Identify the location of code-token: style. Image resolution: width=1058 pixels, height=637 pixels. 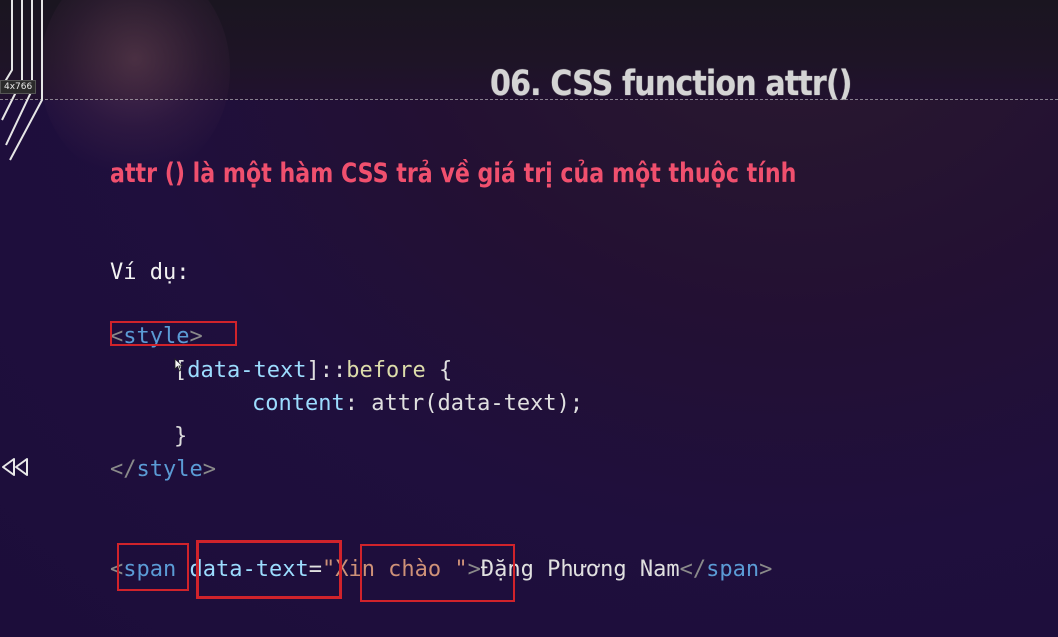
(169, 469).